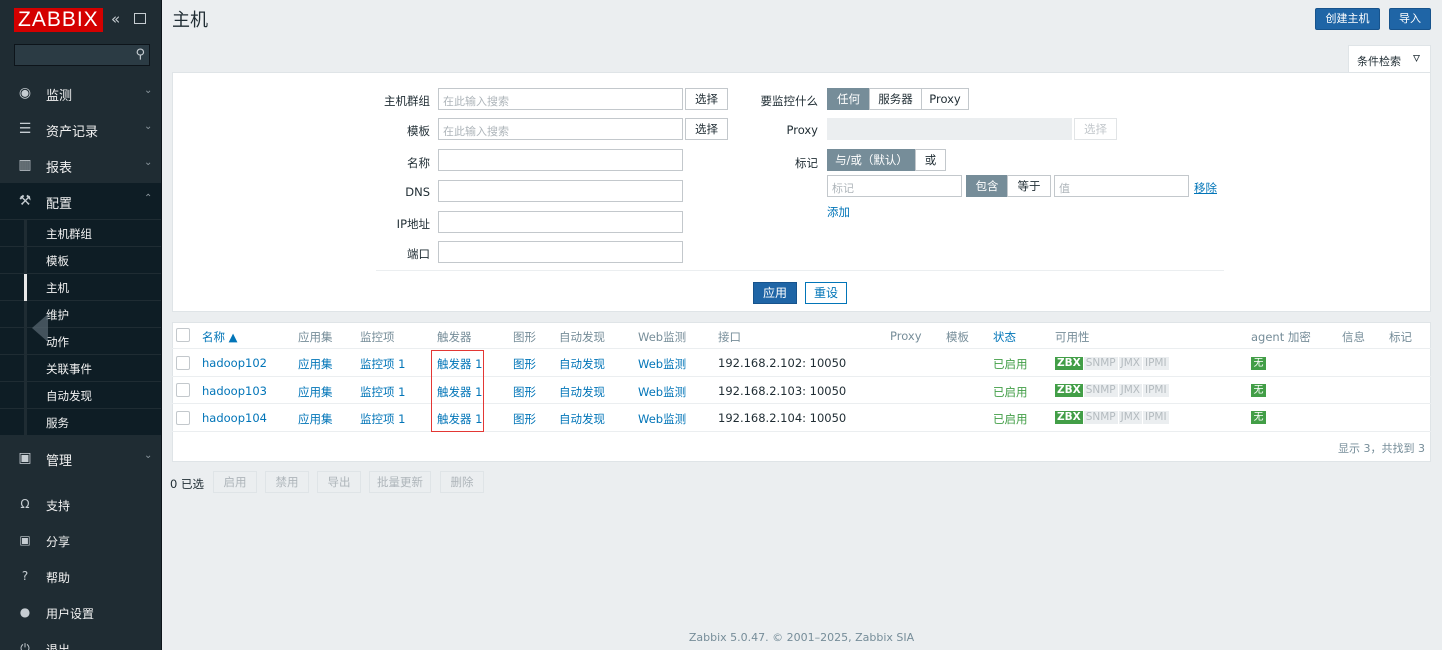 This screenshot has width=1442, height=650. Describe the element at coordinates (894, 186) in the screenshot. I see `tag-name-input: 标记` at that location.